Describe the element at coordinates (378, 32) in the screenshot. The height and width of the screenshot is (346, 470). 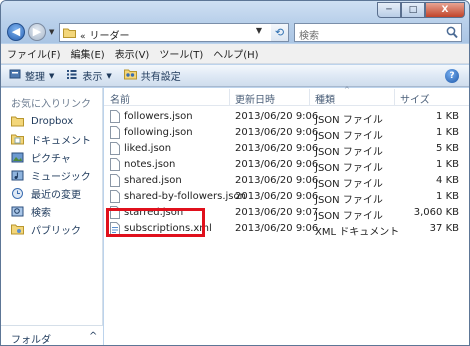
I see `search-box: 検索` at that location.